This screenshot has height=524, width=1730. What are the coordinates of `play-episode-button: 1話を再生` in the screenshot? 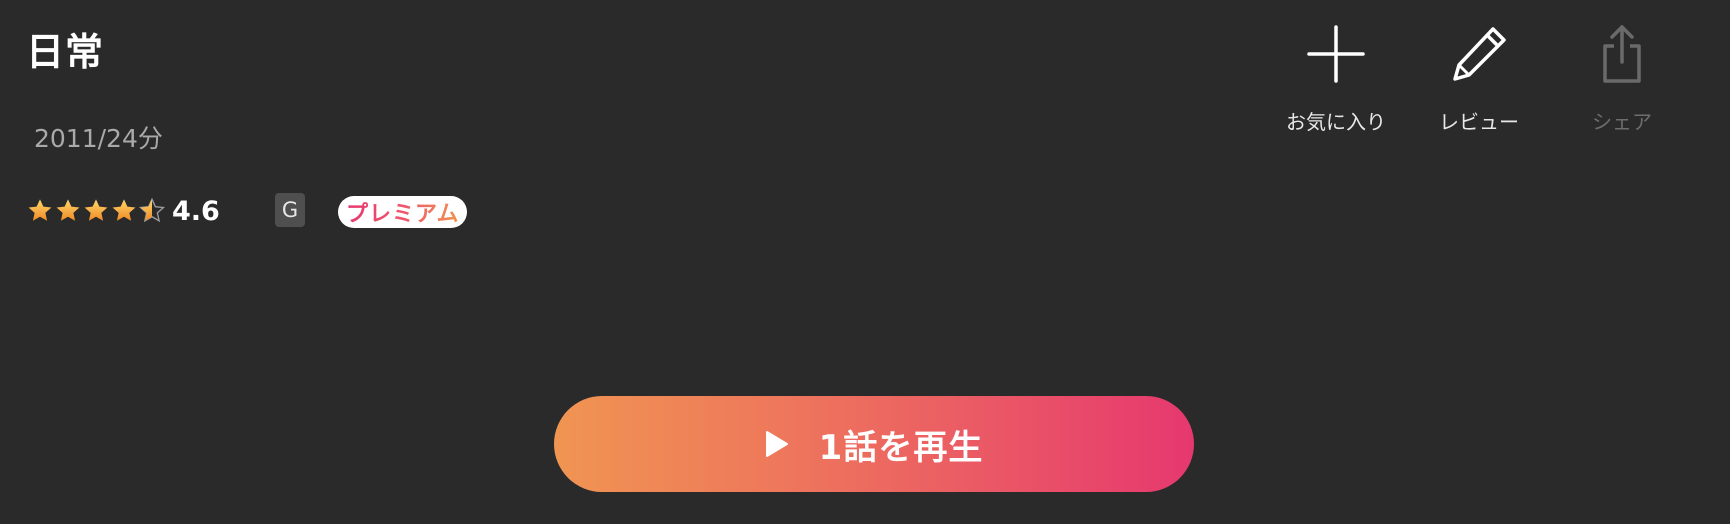 It's located at (874, 444).